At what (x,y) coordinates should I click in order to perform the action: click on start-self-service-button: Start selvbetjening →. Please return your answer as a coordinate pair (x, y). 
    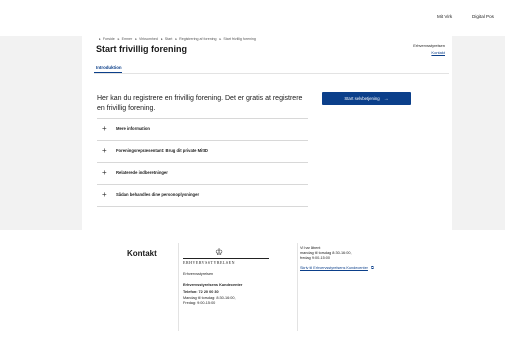
    Looking at the image, I should click on (366, 98).